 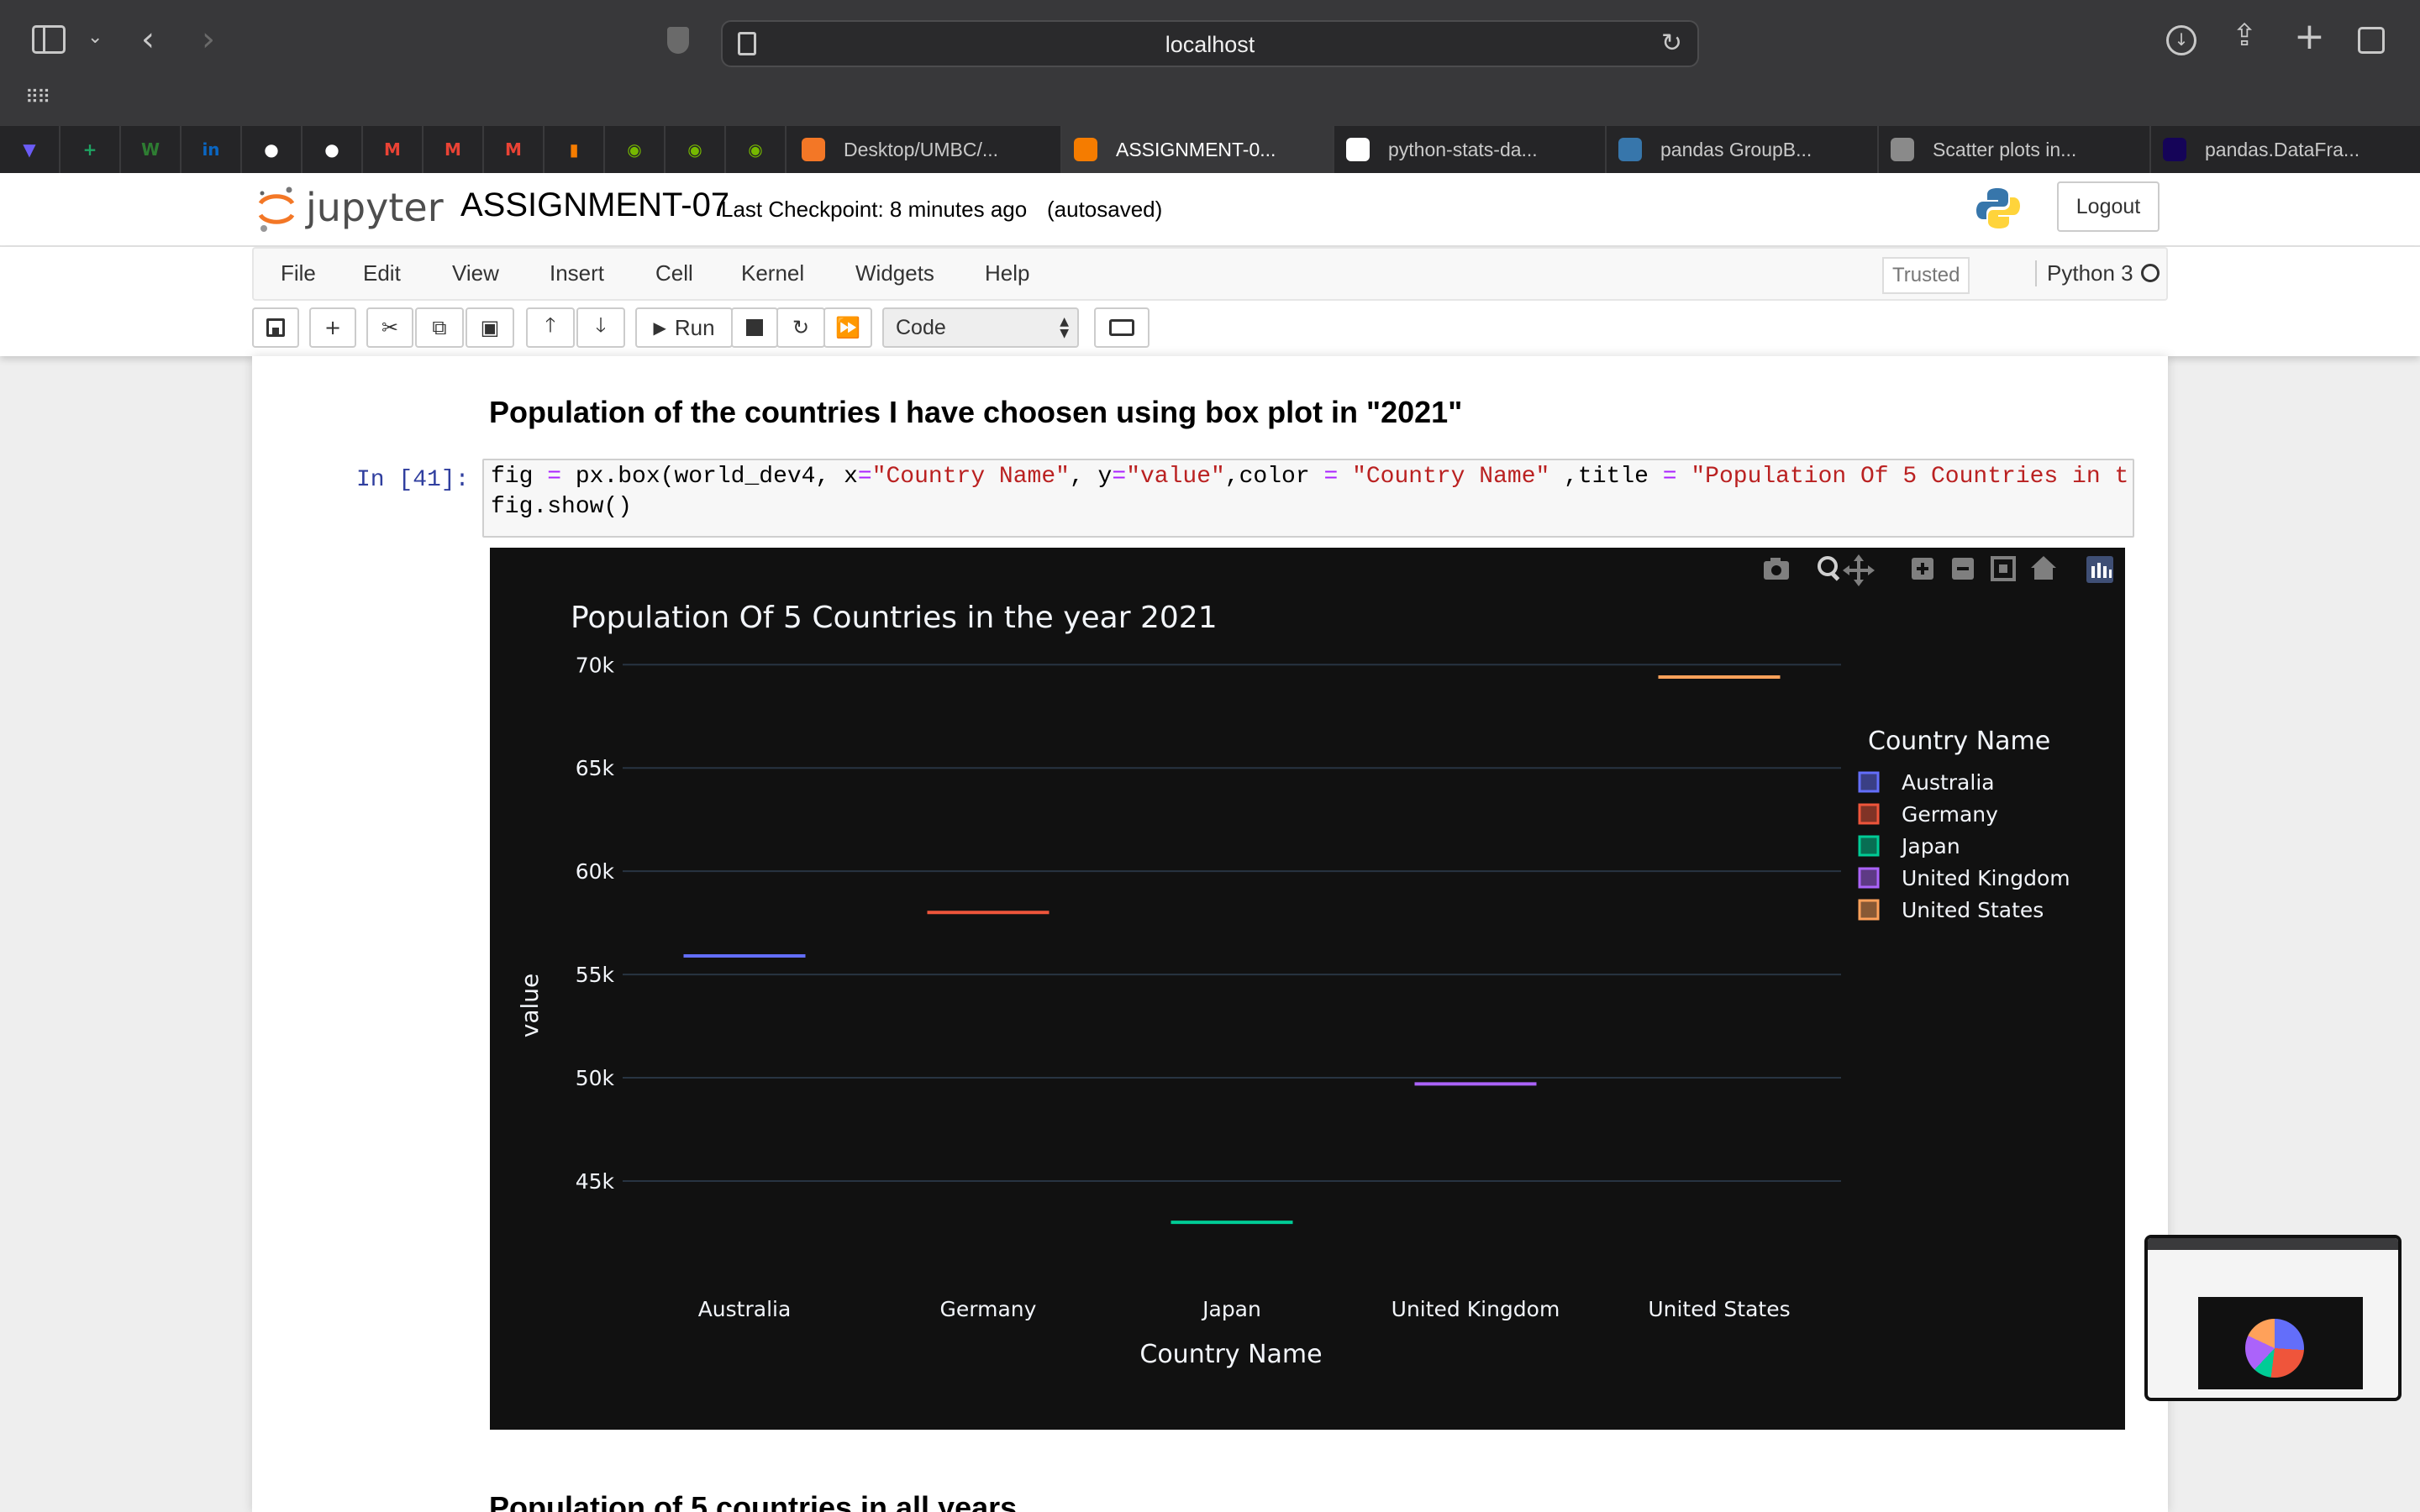 What do you see at coordinates (37, 97) in the screenshot?
I see `grid-icon: ⠿⠿` at bounding box center [37, 97].